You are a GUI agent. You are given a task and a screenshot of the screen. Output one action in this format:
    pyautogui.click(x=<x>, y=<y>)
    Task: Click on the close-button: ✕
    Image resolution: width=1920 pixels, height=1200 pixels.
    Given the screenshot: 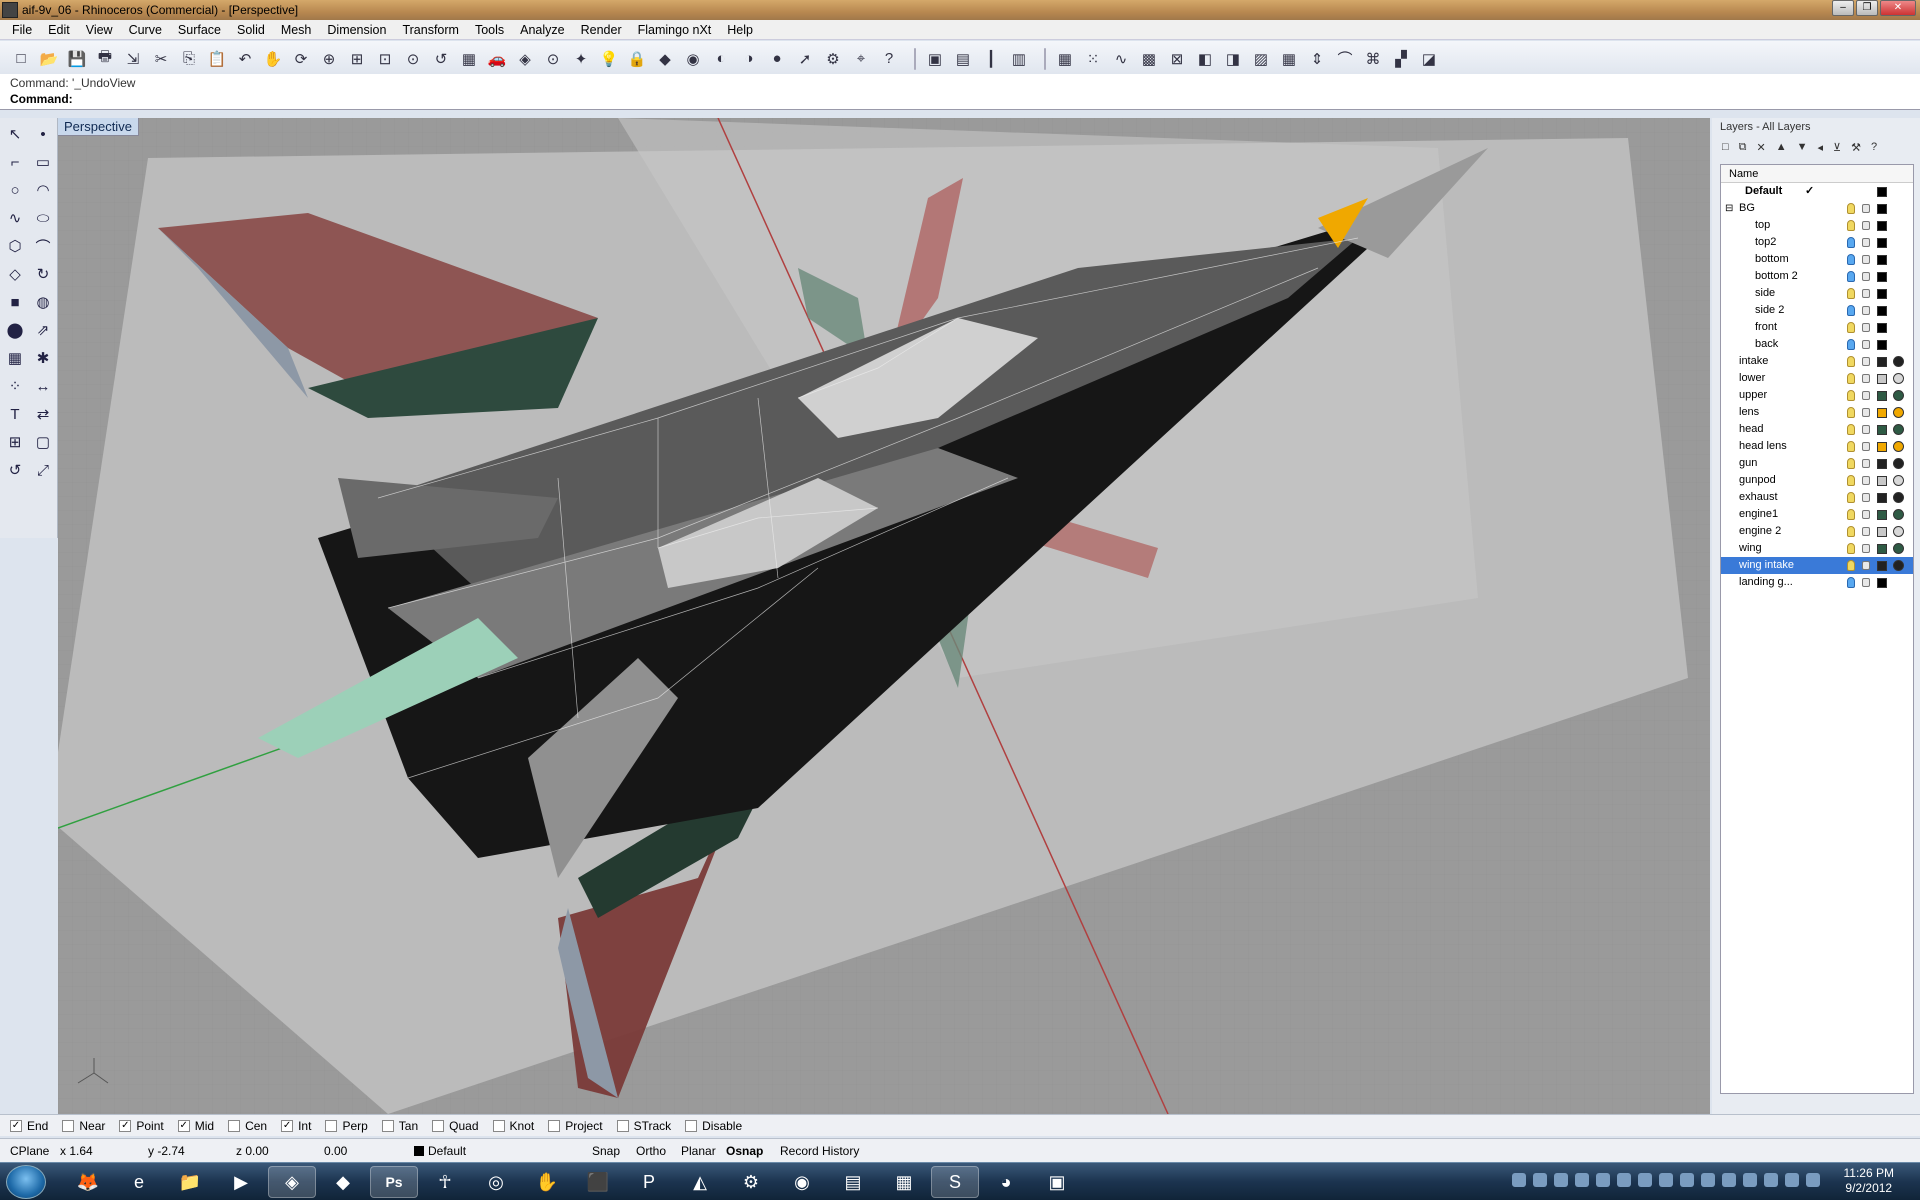 What is the action you would take?
    pyautogui.click(x=1898, y=8)
    